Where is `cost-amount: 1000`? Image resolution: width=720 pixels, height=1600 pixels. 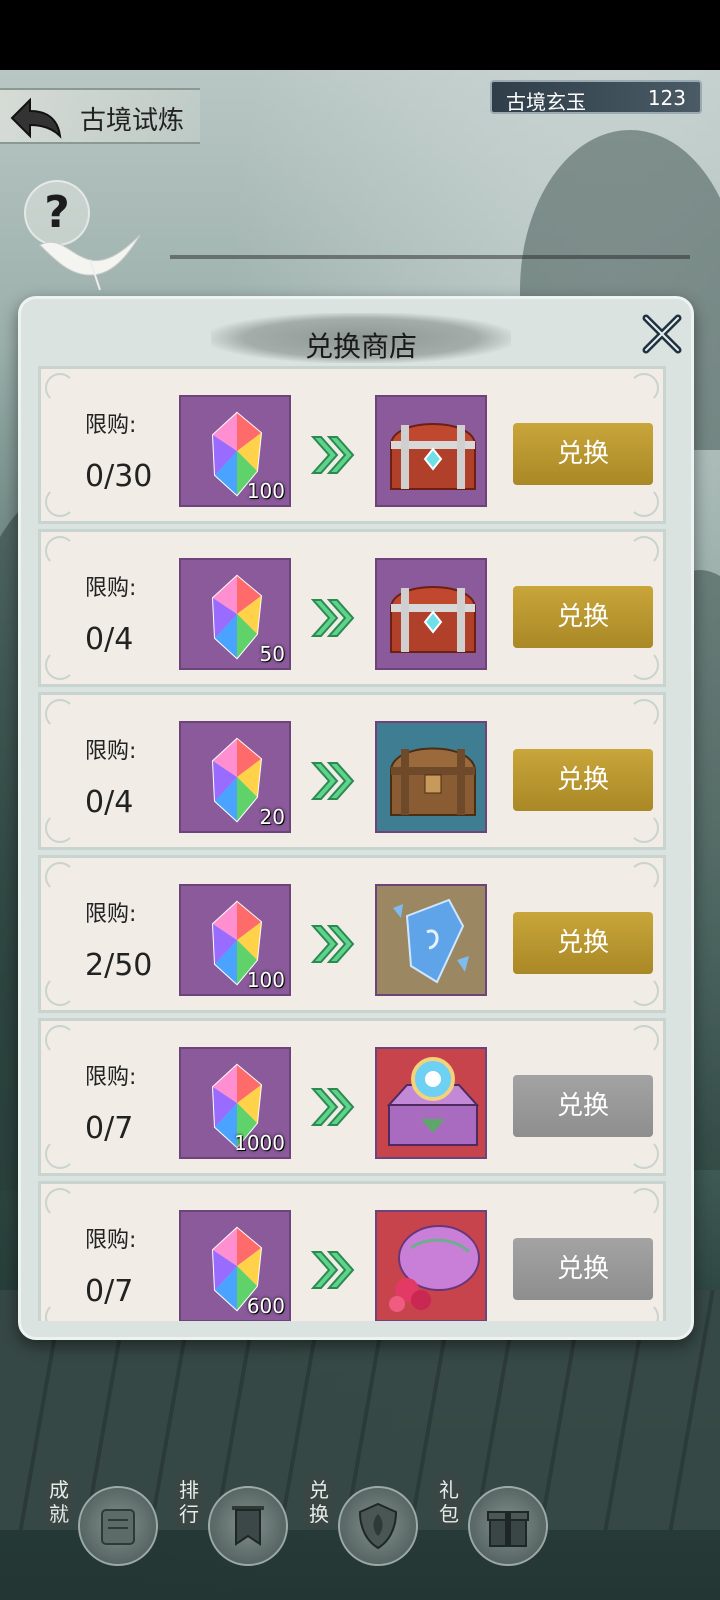 cost-amount: 1000 is located at coordinates (259, 1143).